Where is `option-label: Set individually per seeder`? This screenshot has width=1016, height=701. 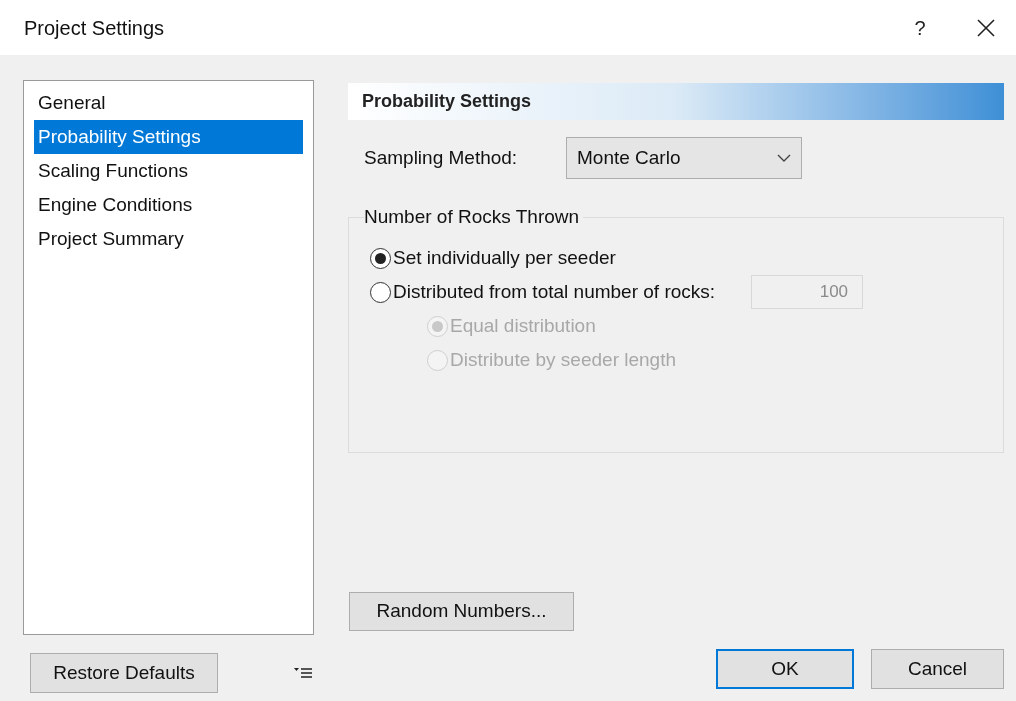 option-label: Set individually per seeder is located at coordinates (504, 257).